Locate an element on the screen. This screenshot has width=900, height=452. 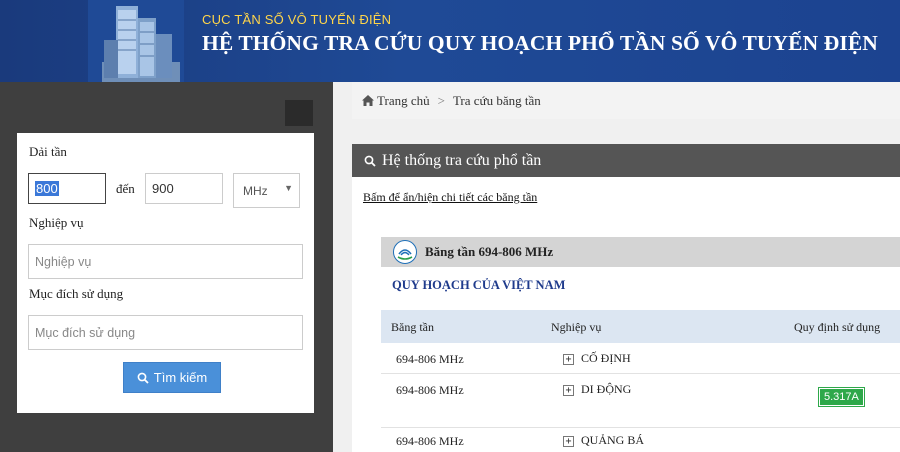
panel-title: Hệ thống tra cứu phổ tần is located at coordinates (462, 160).